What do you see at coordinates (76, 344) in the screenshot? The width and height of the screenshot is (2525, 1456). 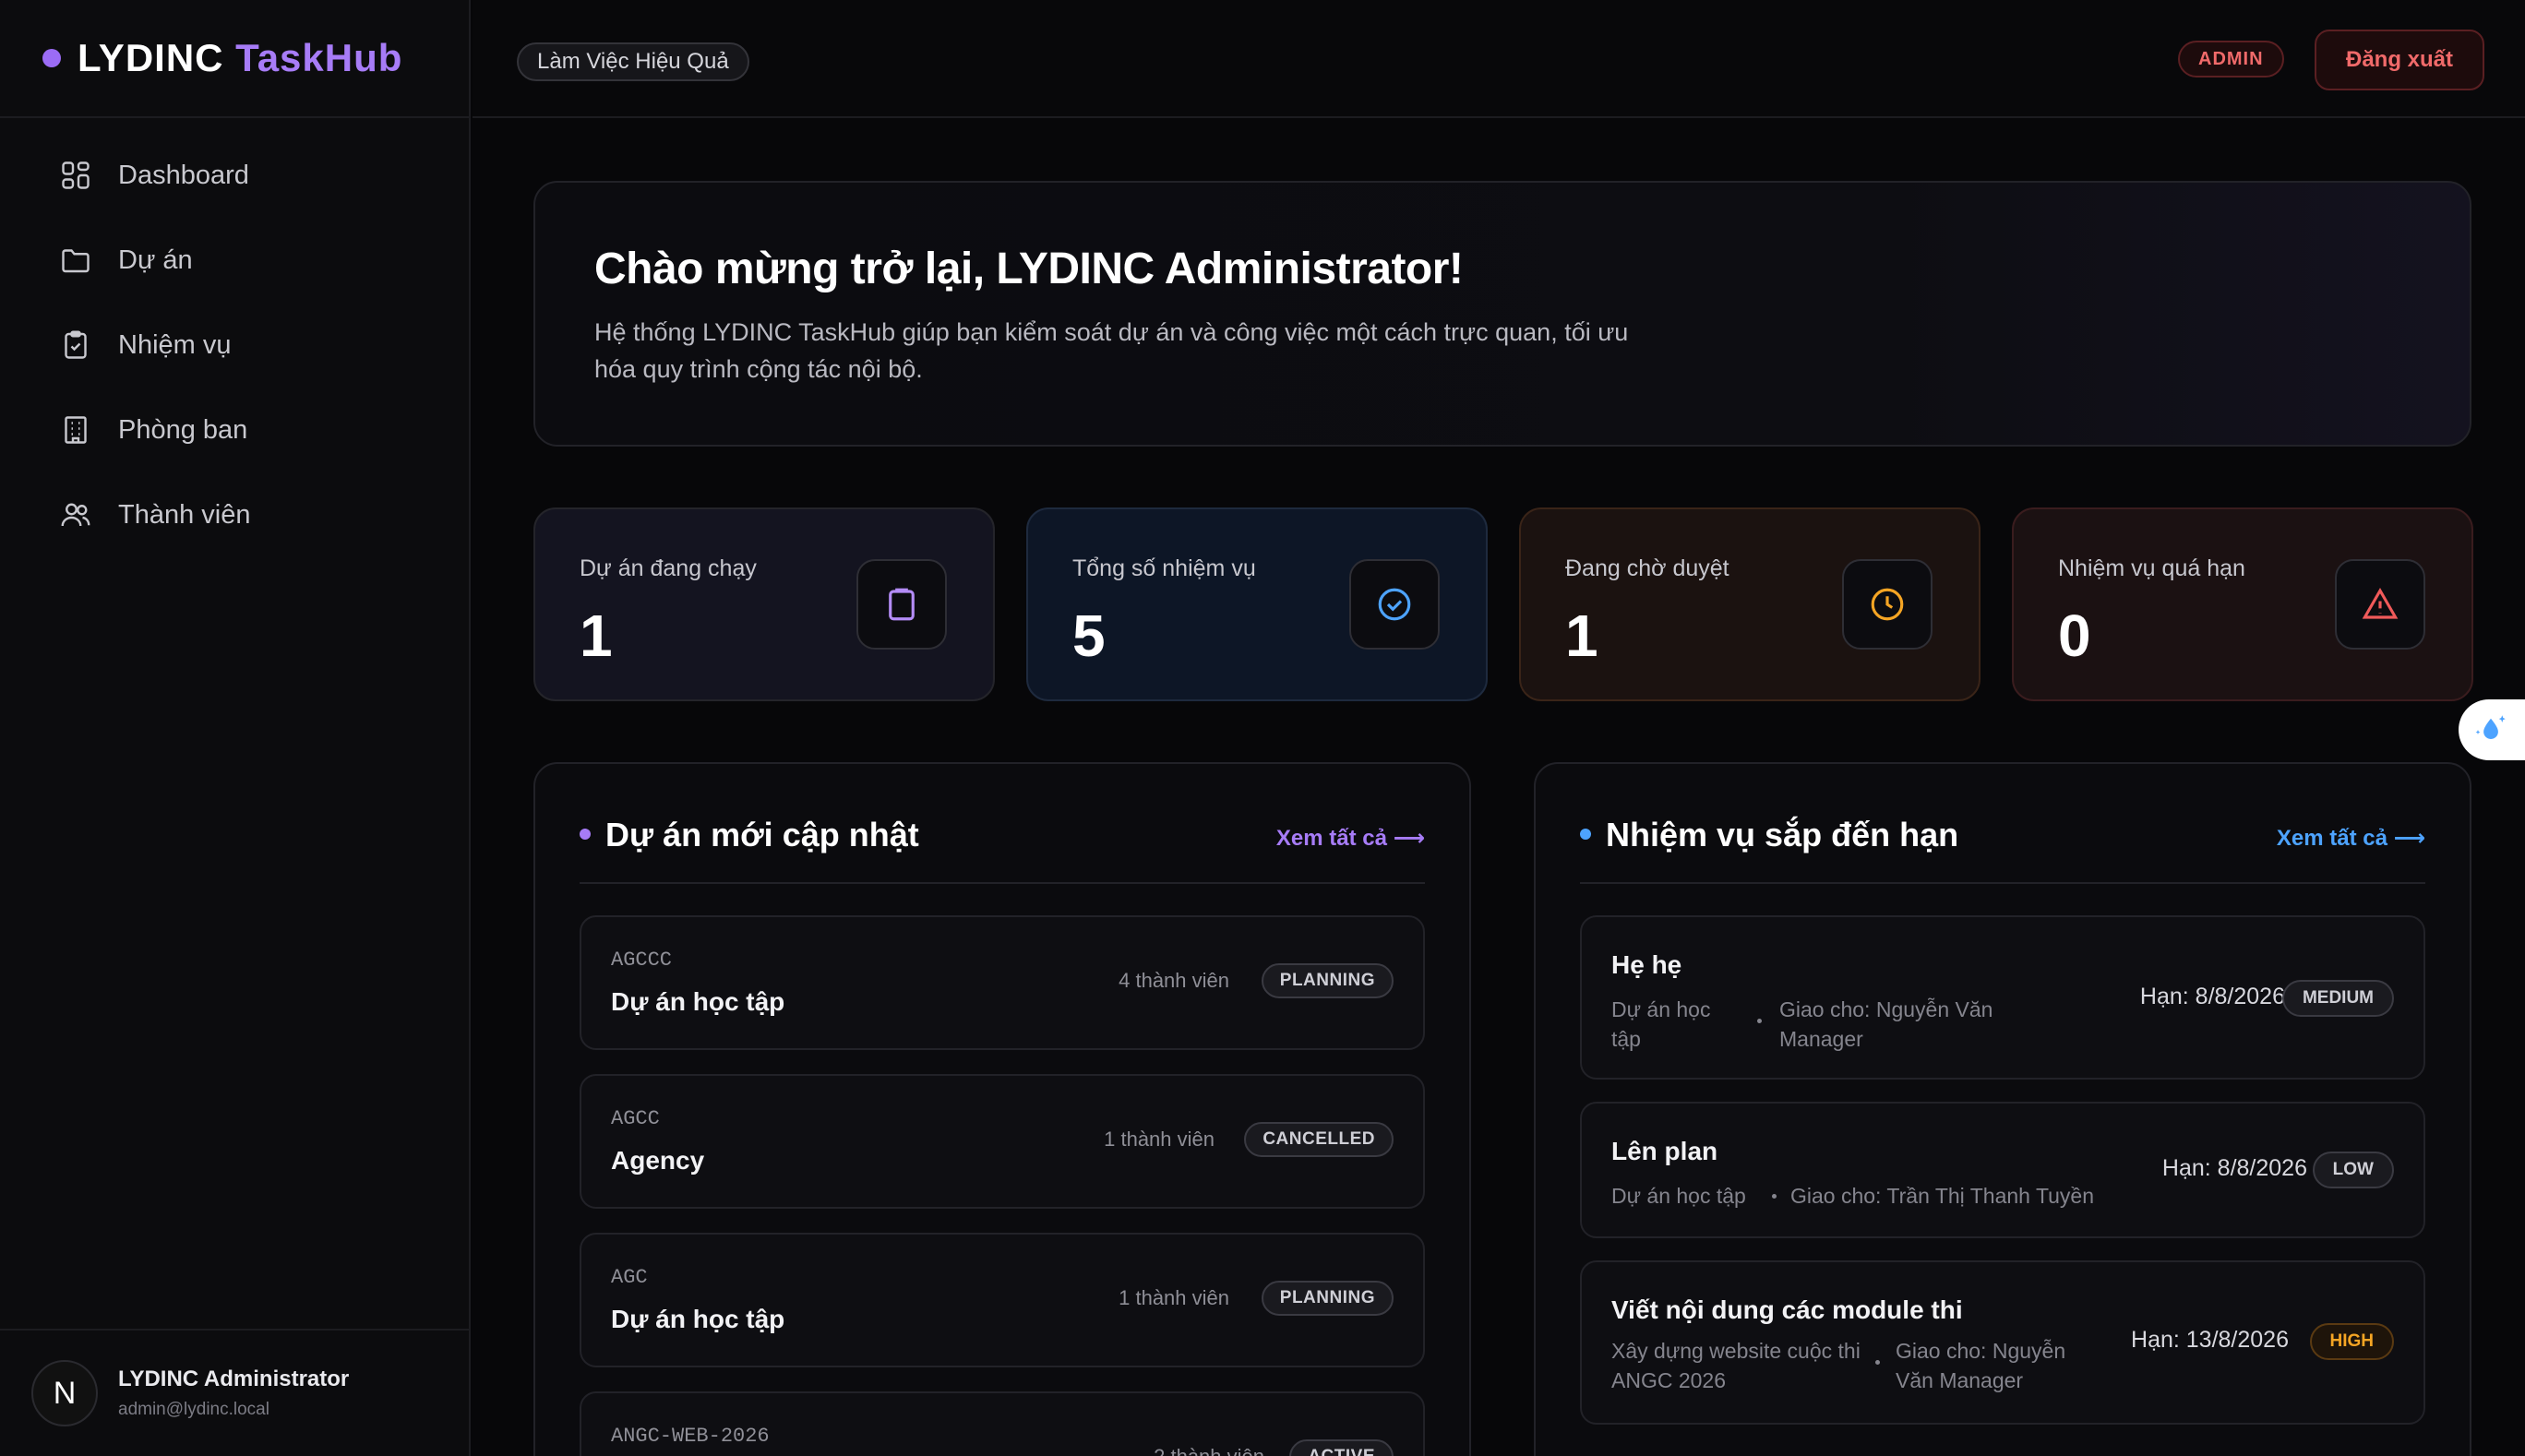 I see `clipboard-check-icon` at bounding box center [76, 344].